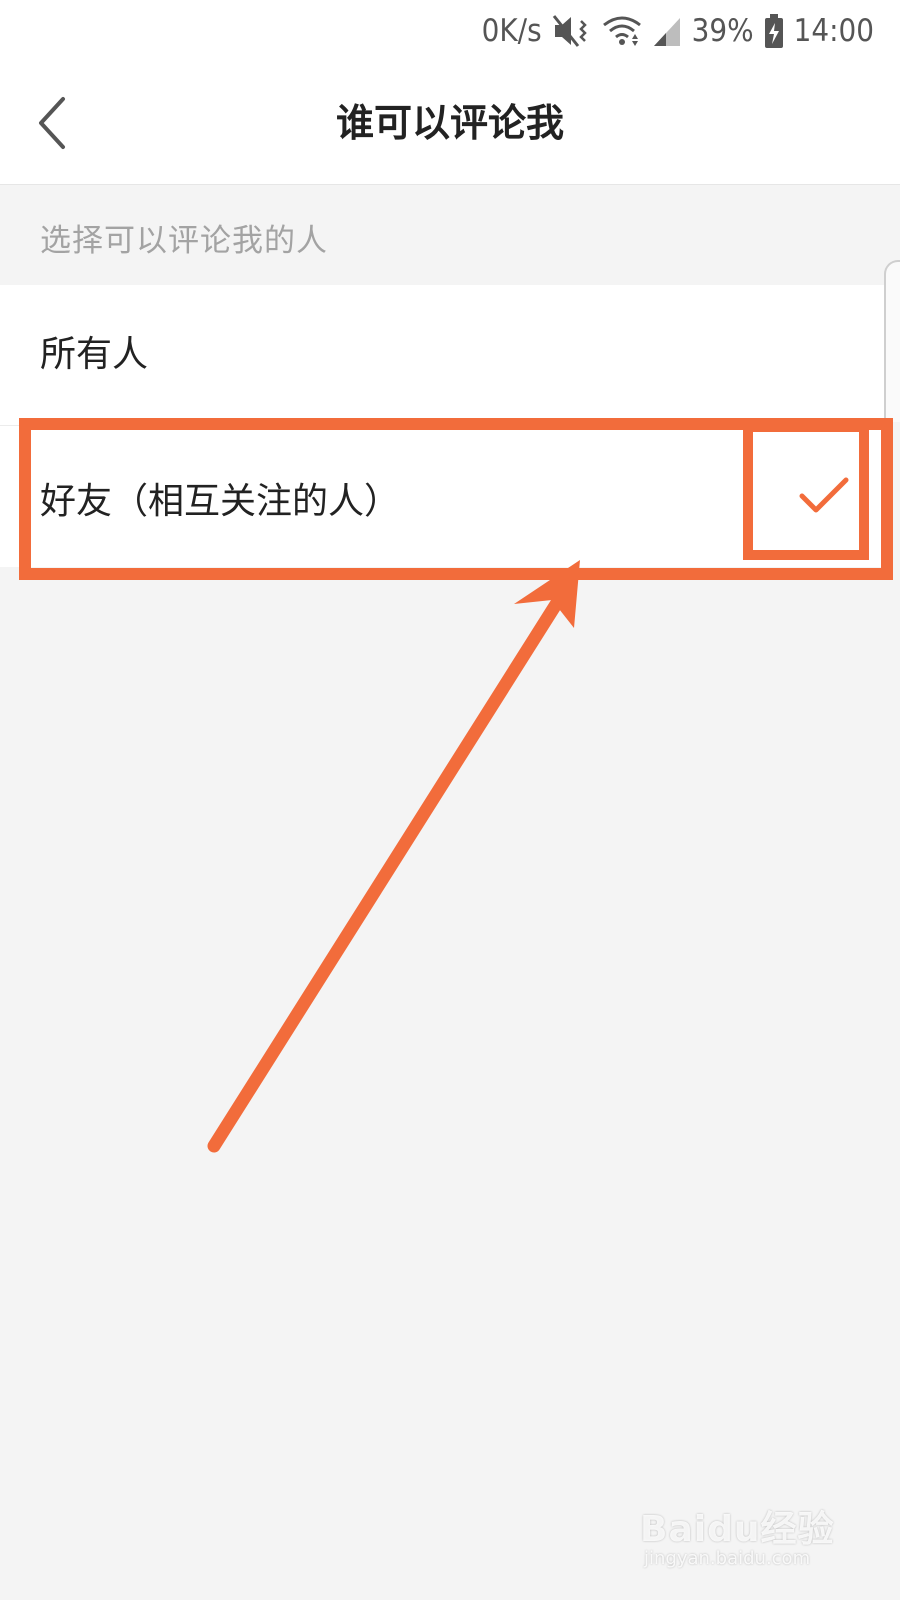  I want to click on signal-icon, so click(667, 31).